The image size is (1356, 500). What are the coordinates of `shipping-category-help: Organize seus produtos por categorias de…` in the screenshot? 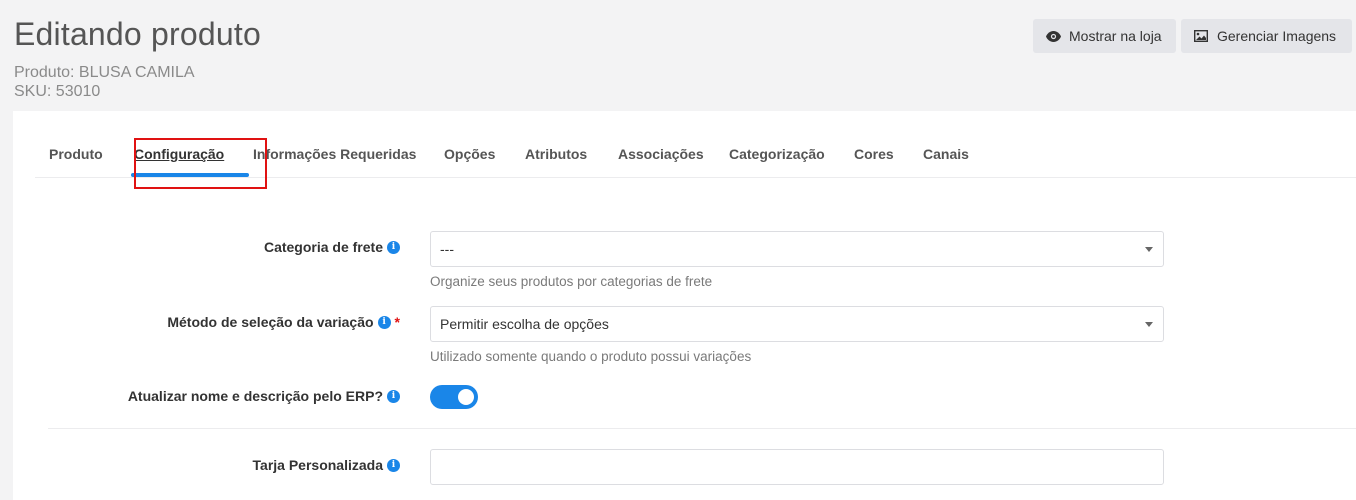 It's located at (571, 281).